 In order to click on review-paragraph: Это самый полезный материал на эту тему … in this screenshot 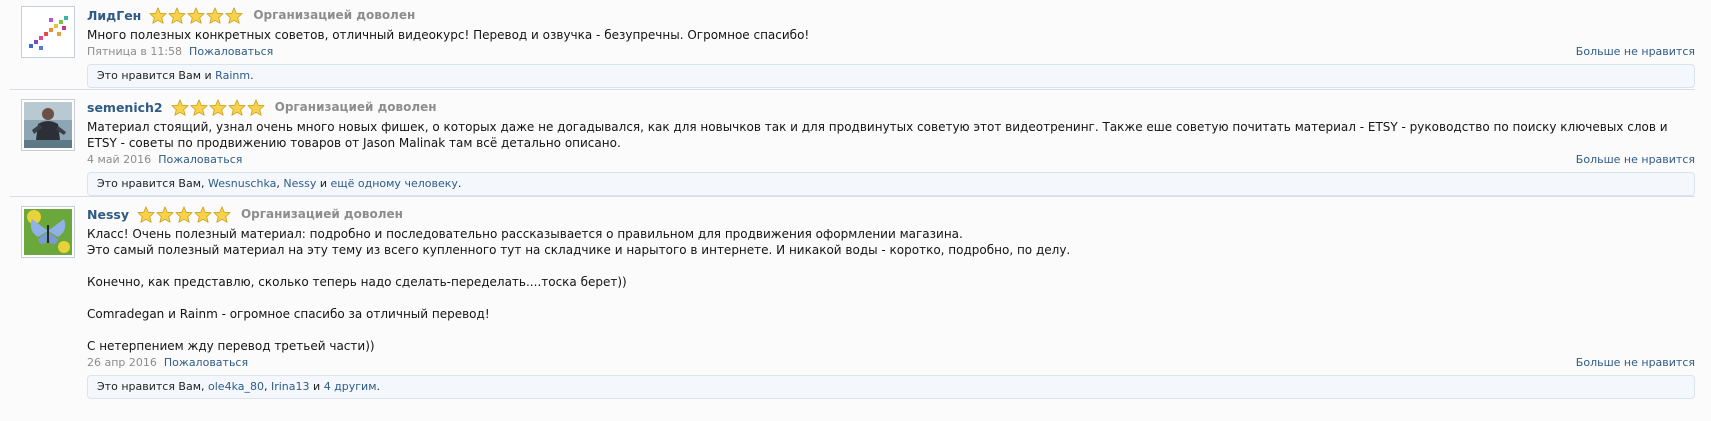, I will do `click(579, 250)`.